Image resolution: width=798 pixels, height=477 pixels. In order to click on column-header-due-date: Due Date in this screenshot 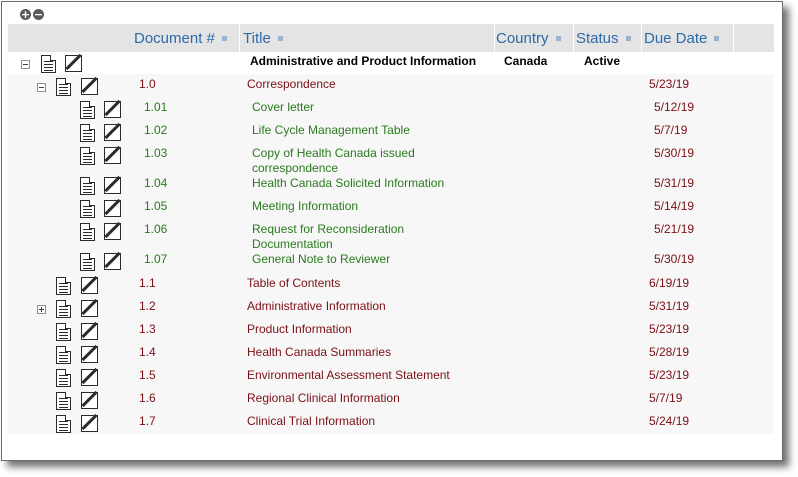, I will do `click(682, 38)`.